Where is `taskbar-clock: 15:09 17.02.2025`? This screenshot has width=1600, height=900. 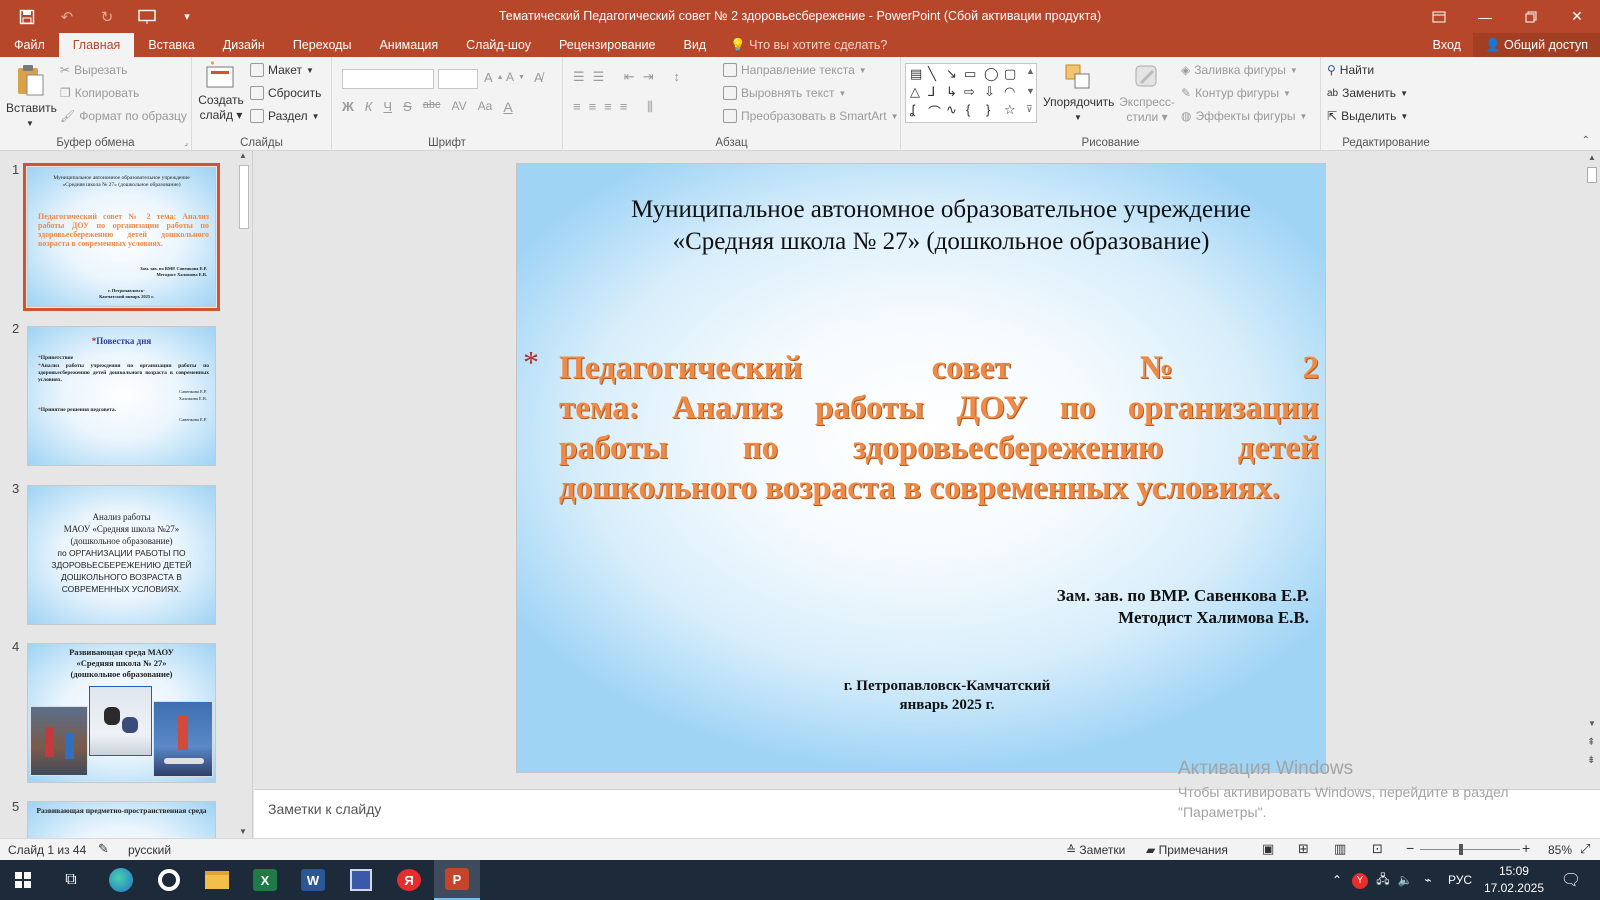 taskbar-clock: 15:09 17.02.2025 is located at coordinates (1514, 880).